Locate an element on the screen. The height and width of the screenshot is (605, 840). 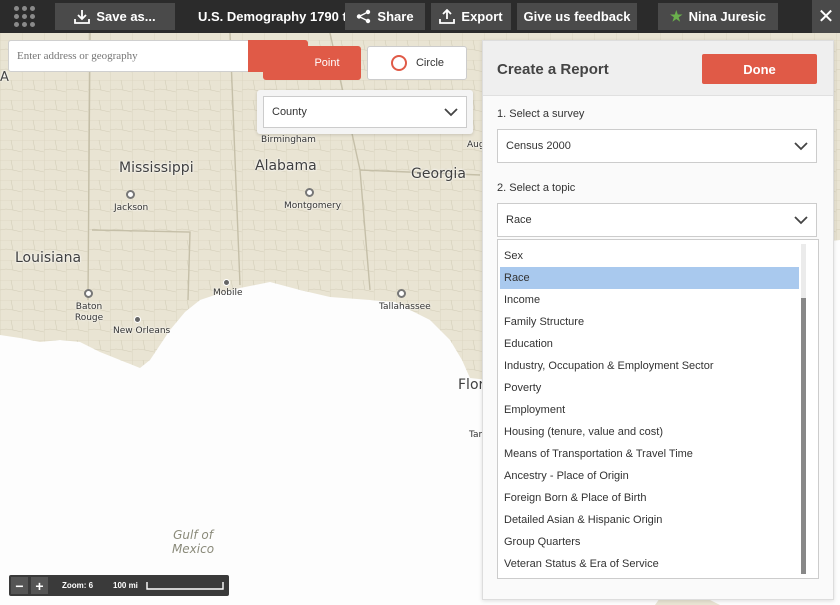
city-marker-mobile is located at coordinates (226, 282).